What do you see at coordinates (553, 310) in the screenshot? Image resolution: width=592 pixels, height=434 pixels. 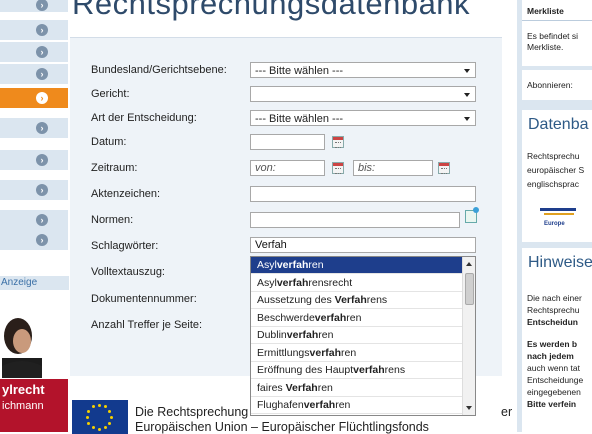 I see `hinweise-text-2: Rechtsprechu` at bounding box center [553, 310].